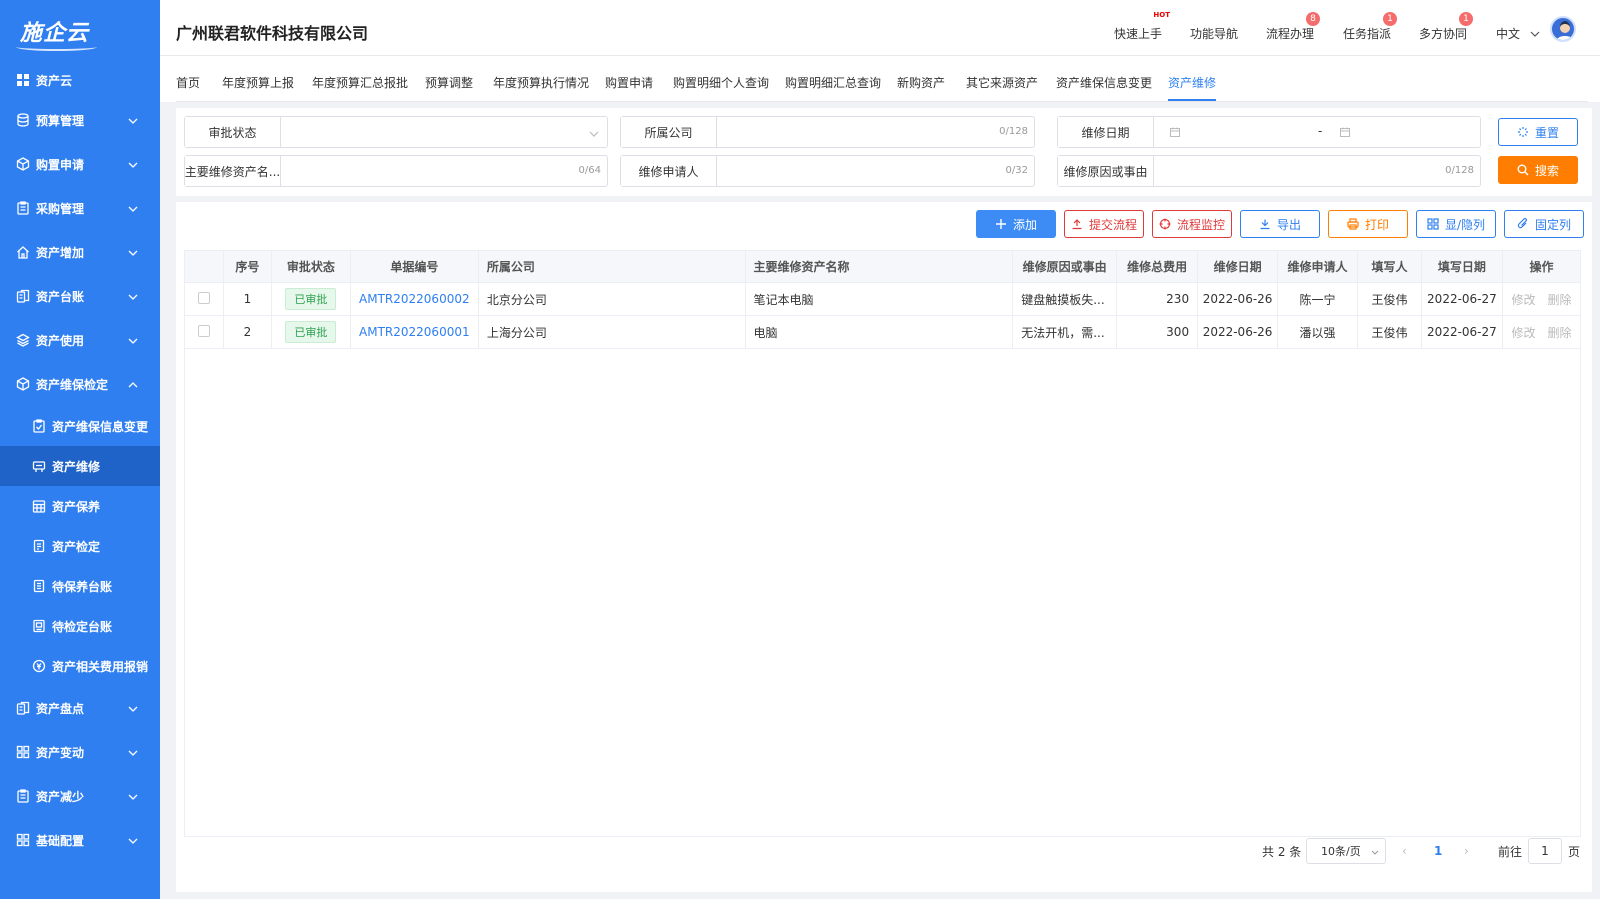  I want to click on sidebar-sub-pending-upkeep: 待保养台账, so click(80, 586).